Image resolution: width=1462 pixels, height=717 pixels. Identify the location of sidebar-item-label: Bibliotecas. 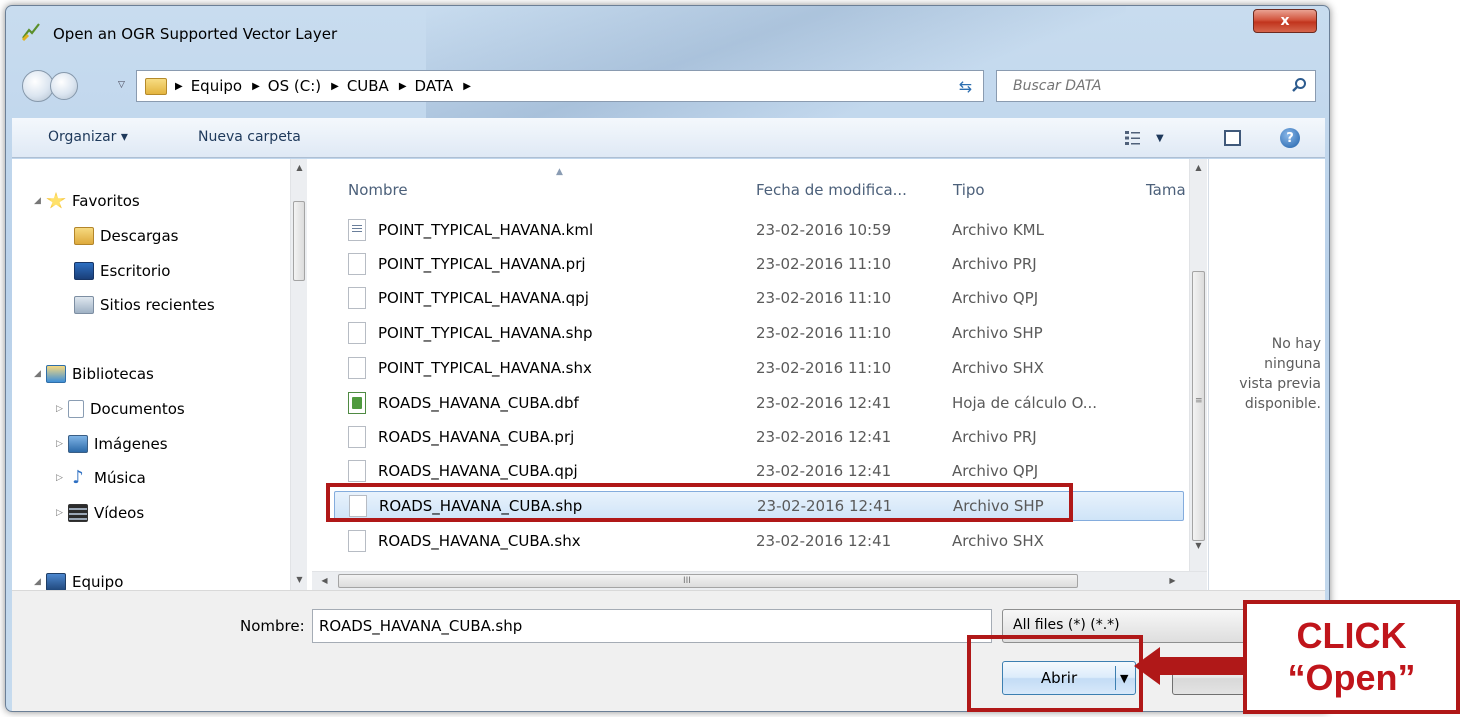
(113, 374).